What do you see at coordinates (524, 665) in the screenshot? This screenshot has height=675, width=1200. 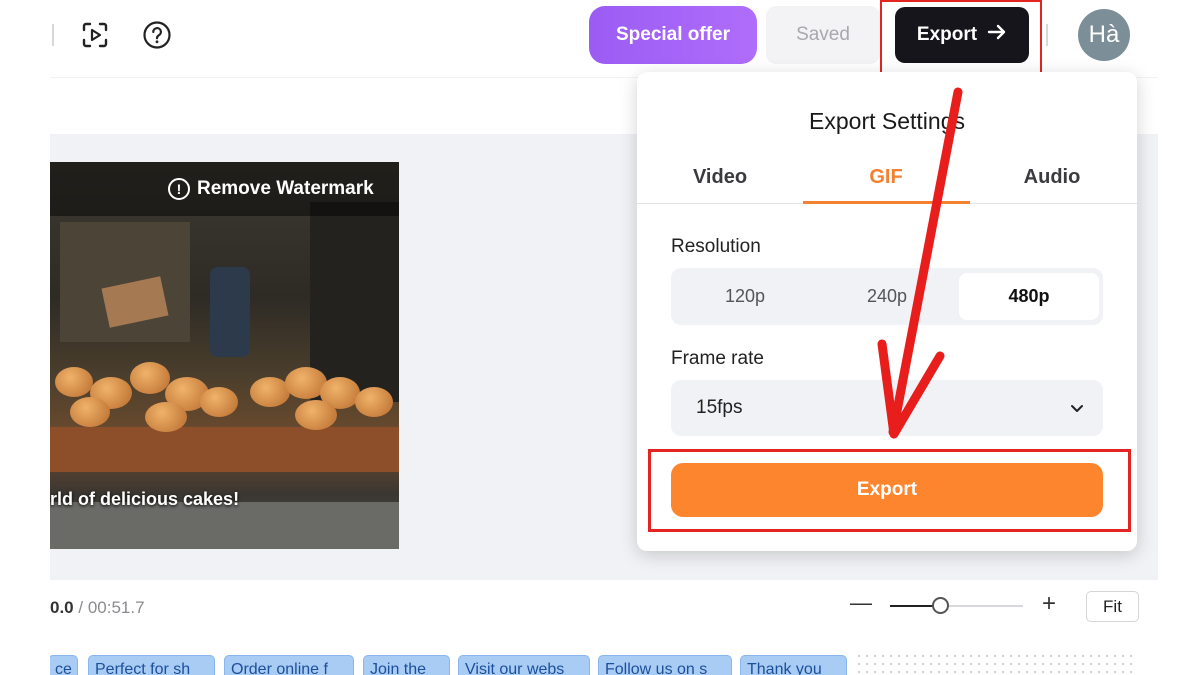 I see `caption-clip: Visit our webs` at bounding box center [524, 665].